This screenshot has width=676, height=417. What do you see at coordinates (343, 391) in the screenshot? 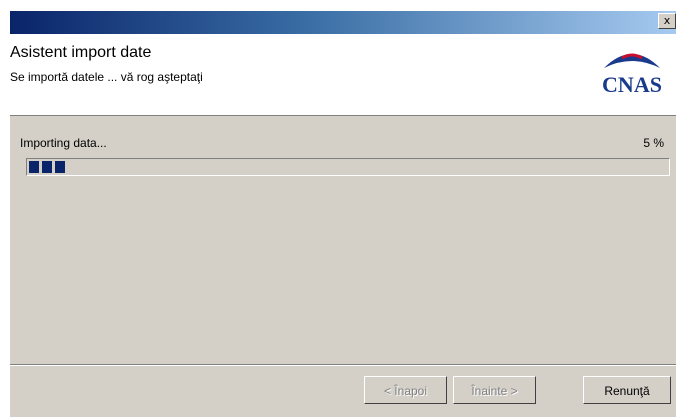
I see `wizard-footer: < Înapoi Înainte > Renunţă` at bounding box center [343, 391].